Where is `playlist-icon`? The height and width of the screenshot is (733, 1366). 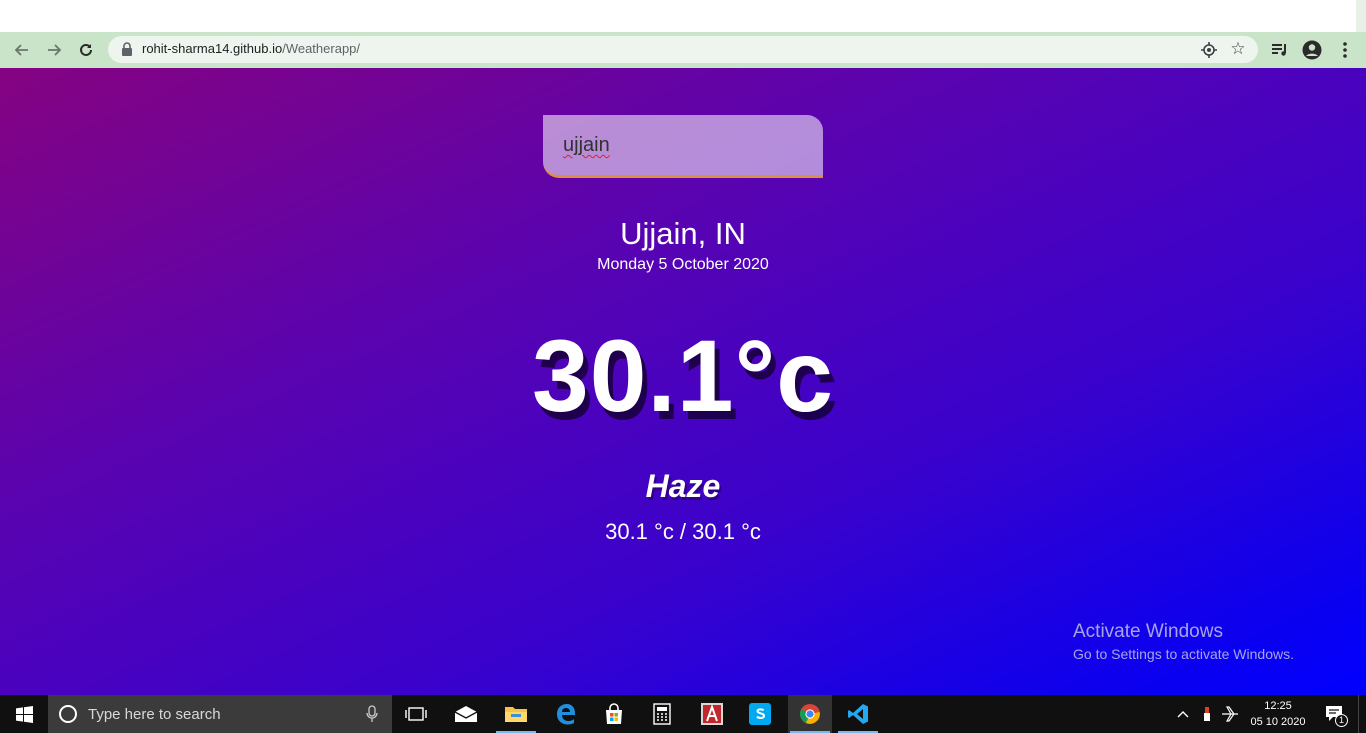
playlist-icon is located at coordinates (1279, 50).